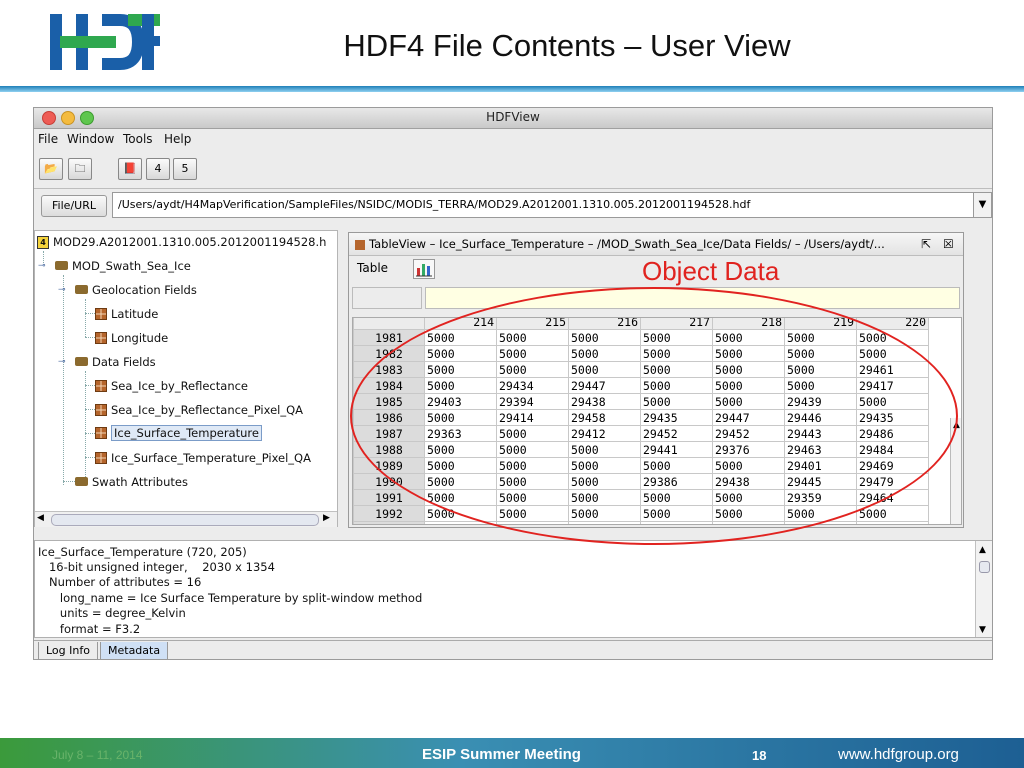 The image size is (1024, 768). What do you see at coordinates (983, 589) in the screenshot?
I see `info-vertical-scrollbar: ▲ ▼` at bounding box center [983, 589].